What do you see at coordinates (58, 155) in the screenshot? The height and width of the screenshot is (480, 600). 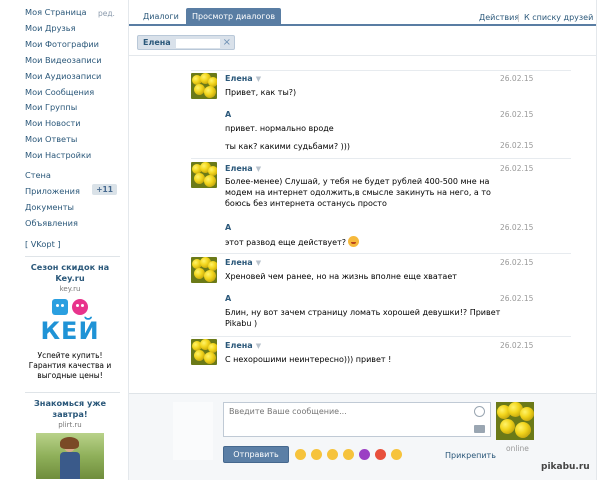 I see `sidebar-item-settings: Мои Настройки` at bounding box center [58, 155].